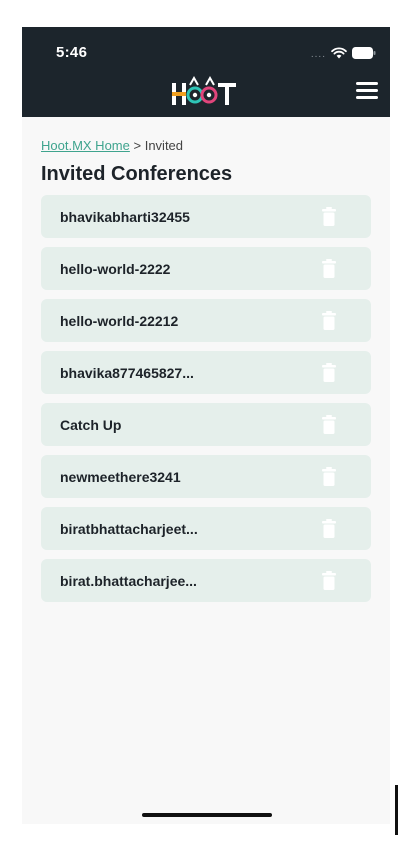 The image size is (412, 856). Describe the element at coordinates (125, 217) in the screenshot. I see `conference-name: bhavikabharti32455` at that location.